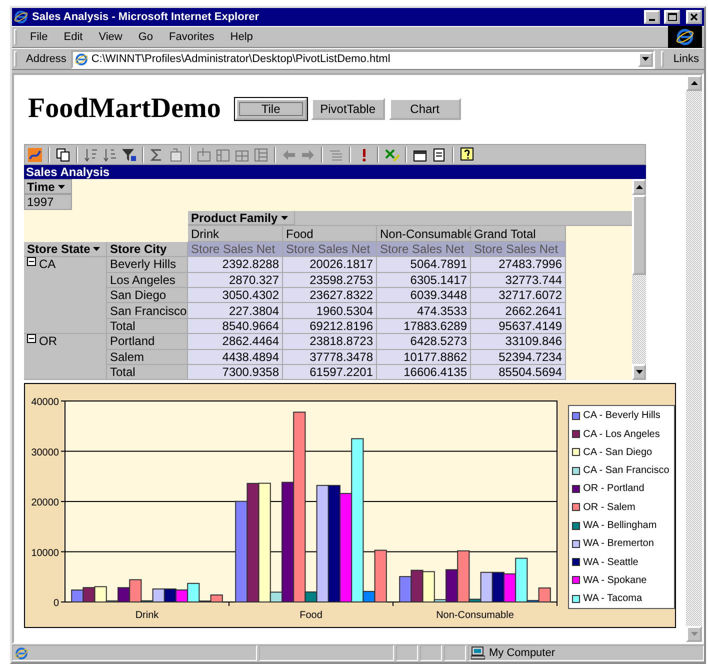 The height and width of the screenshot is (664, 708). I want to click on table-cell: 37778.3478, so click(330, 357).